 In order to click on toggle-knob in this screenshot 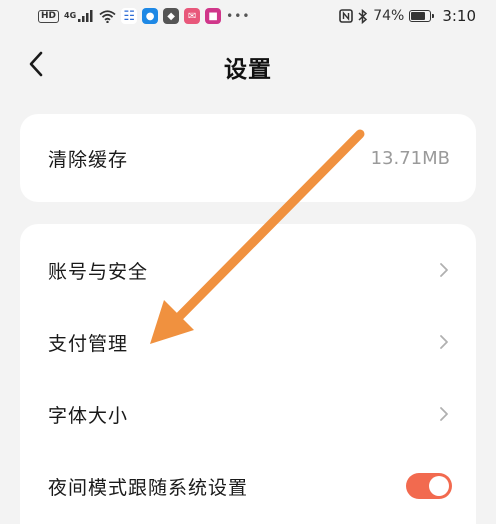, I will do `click(439, 486)`.